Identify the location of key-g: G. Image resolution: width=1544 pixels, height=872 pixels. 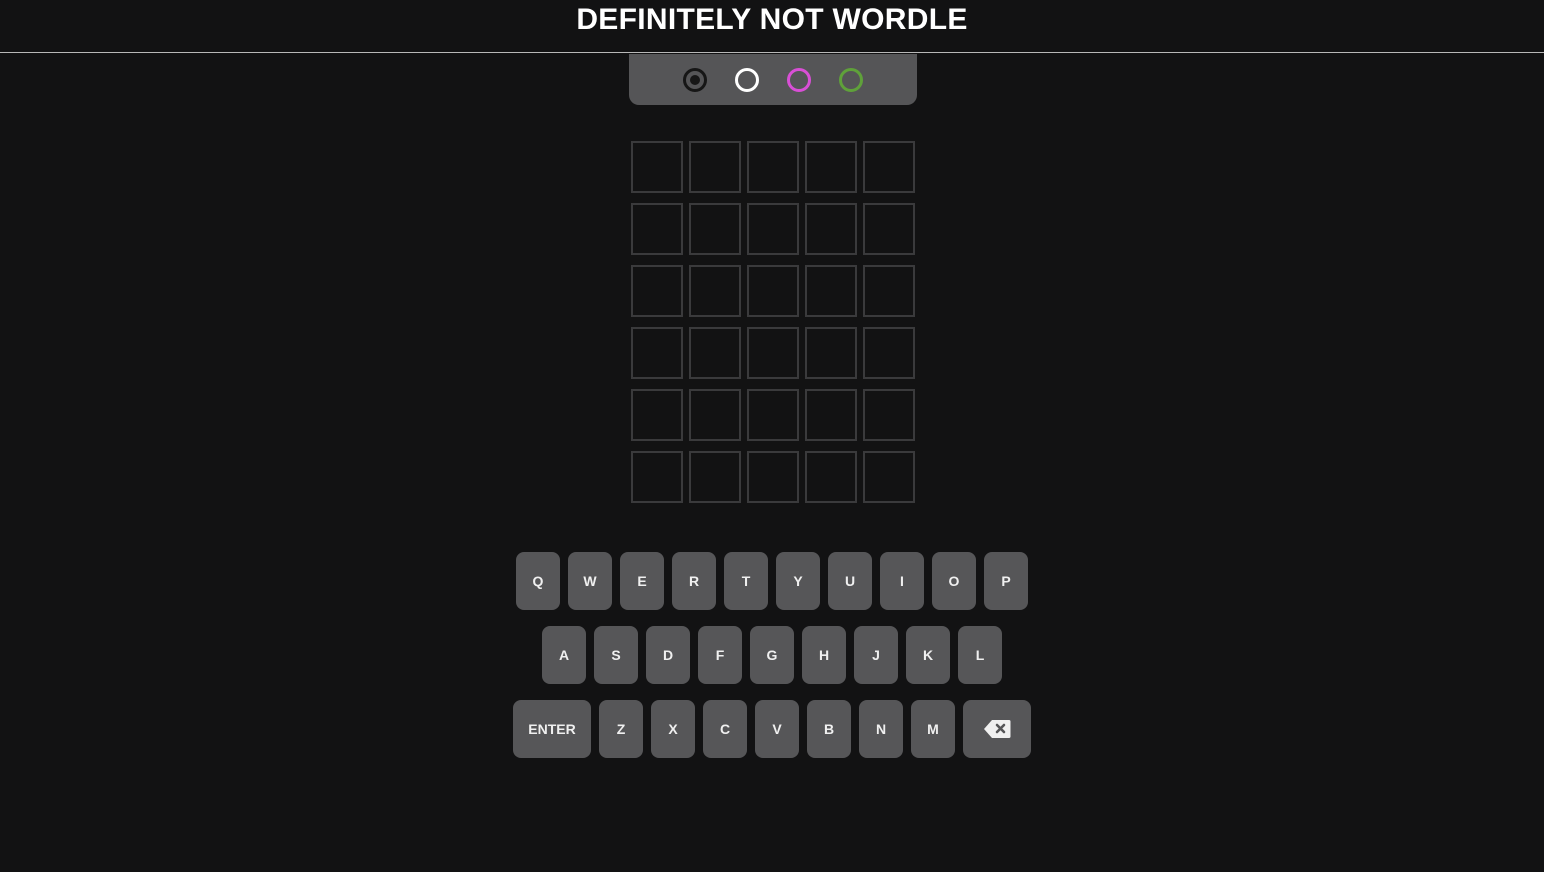
(772, 655).